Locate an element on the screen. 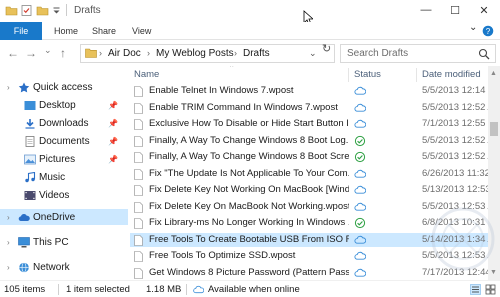 The width and height of the screenshot is (500, 297). nav-desktop: Desktop 📌 is located at coordinates (64, 105).